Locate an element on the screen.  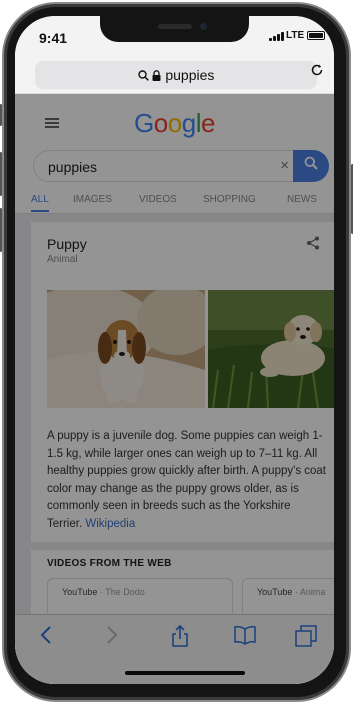
volume-up-button is located at coordinates (1, 174).